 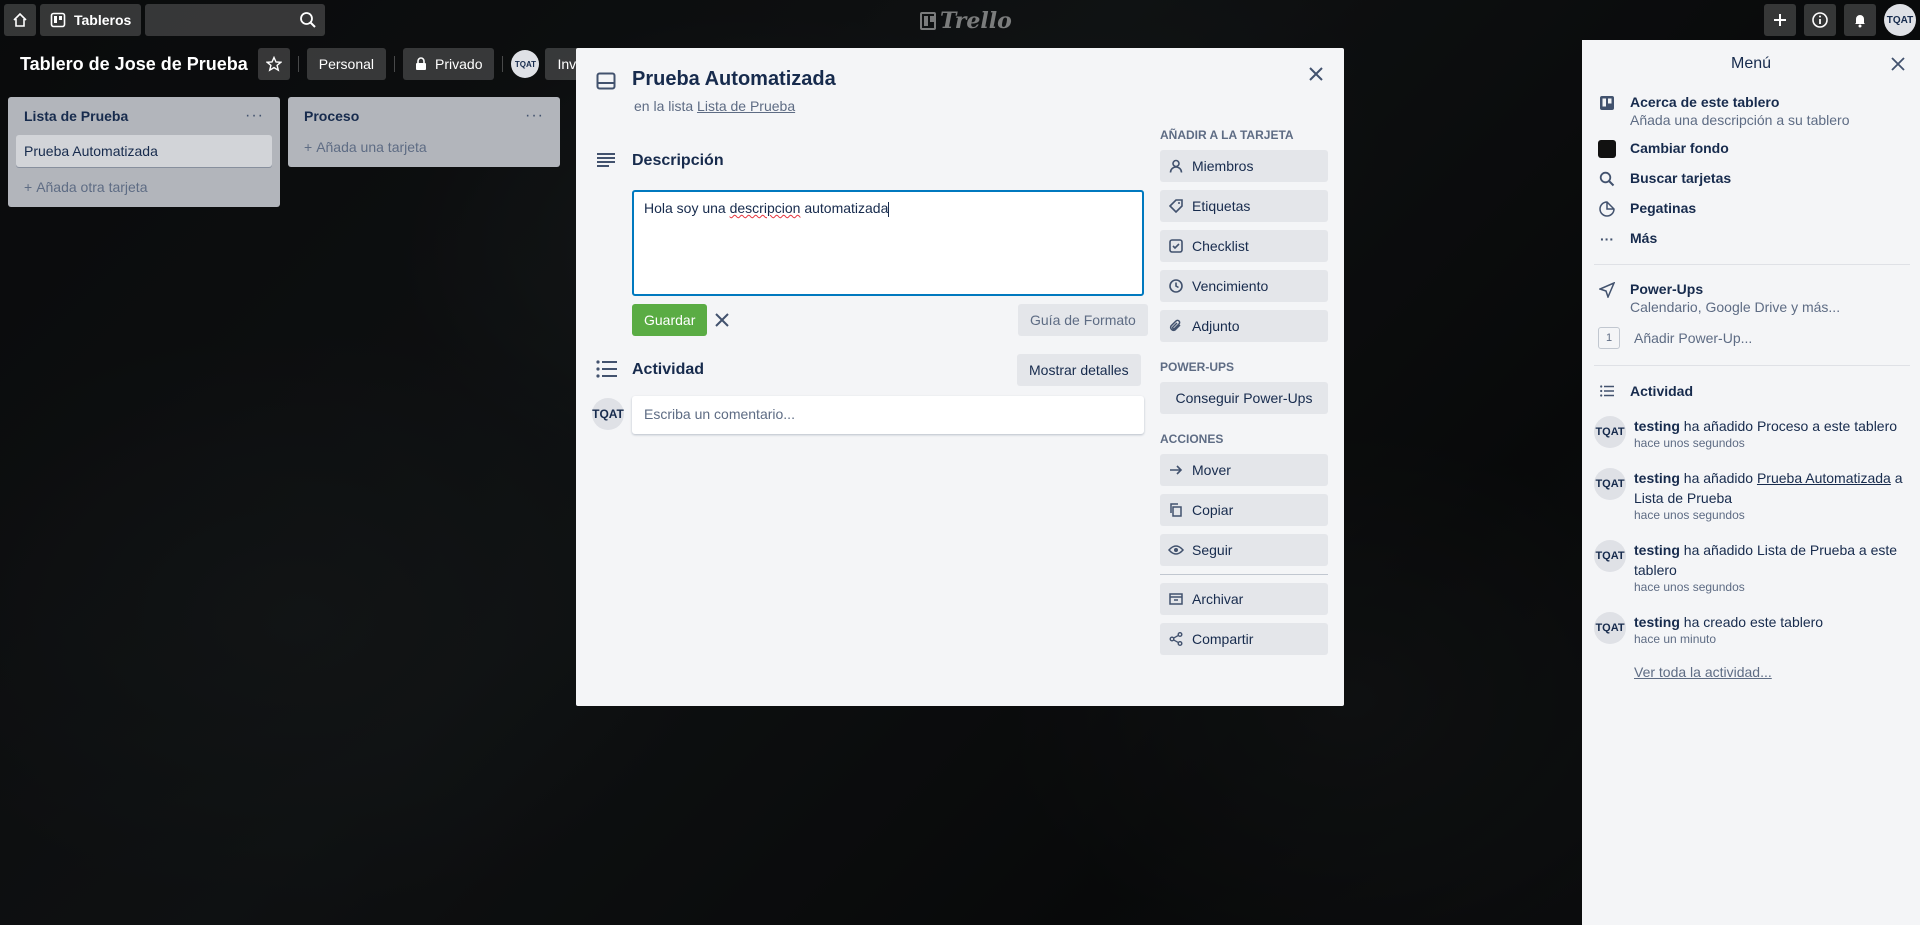 I want to click on menu-title: Menú, so click(x=1751, y=63).